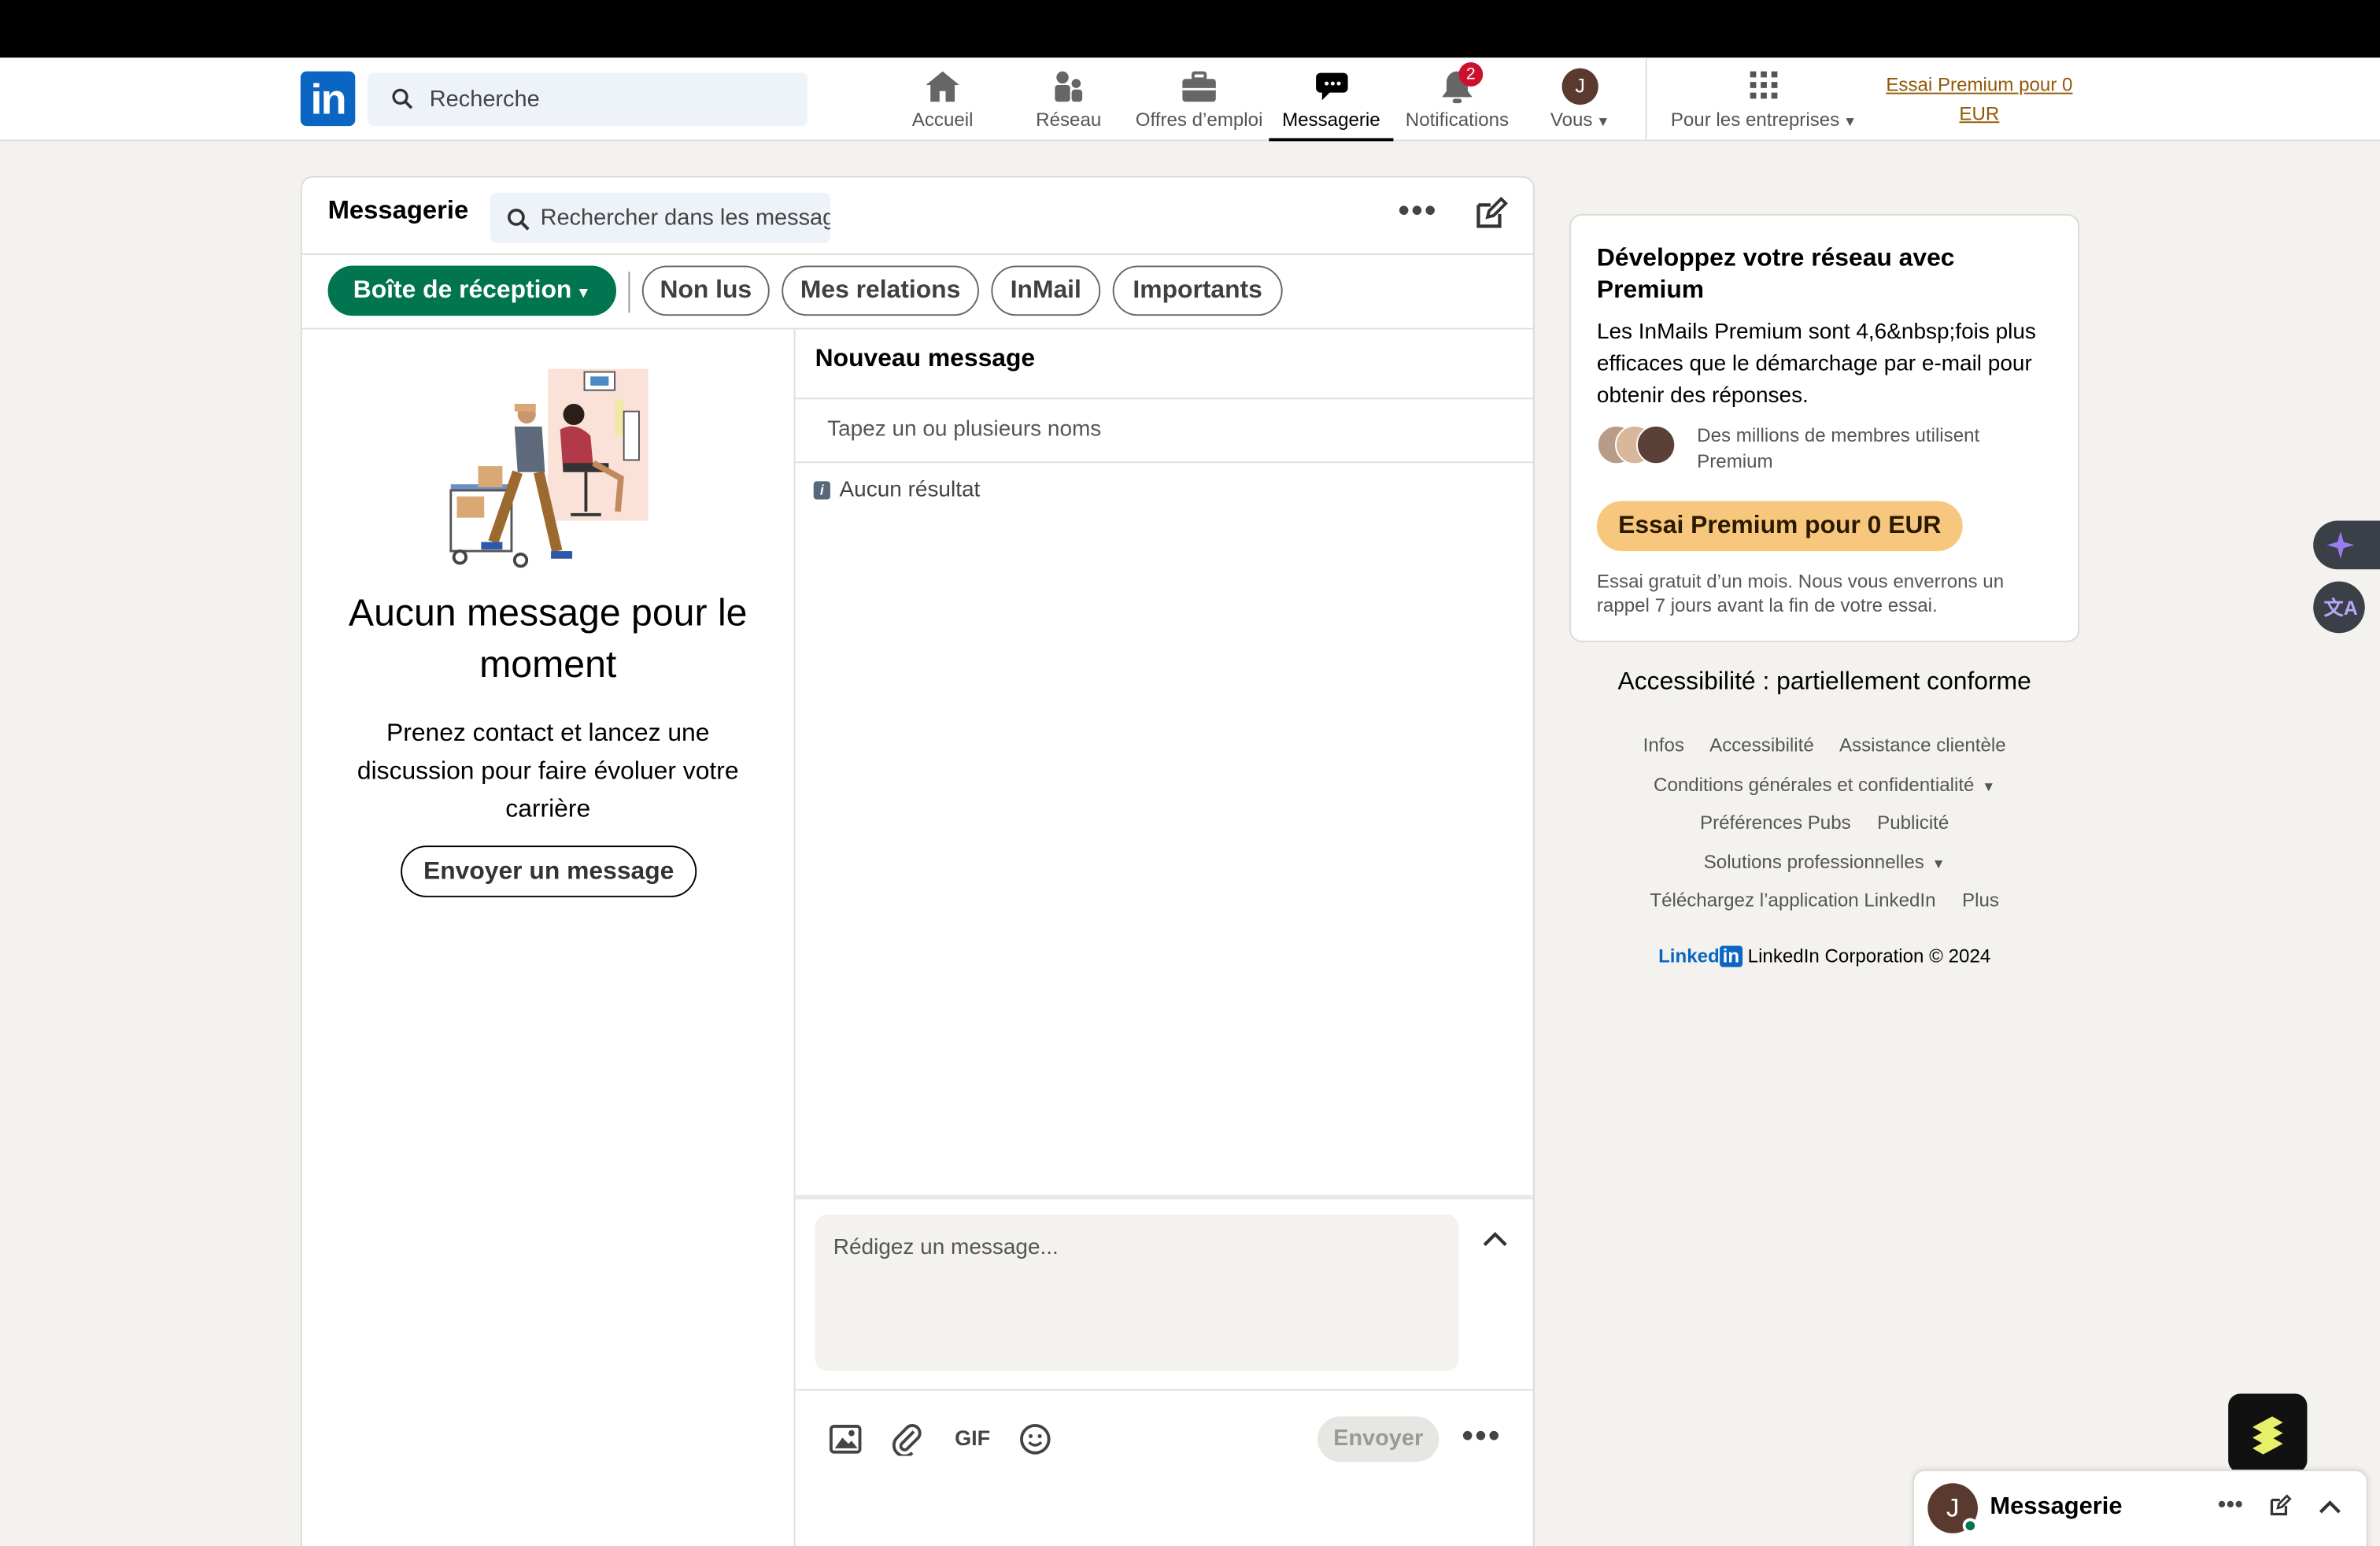  What do you see at coordinates (942, 120) in the screenshot?
I see `nav-home-label: Accueil` at bounding box center [942, 120].